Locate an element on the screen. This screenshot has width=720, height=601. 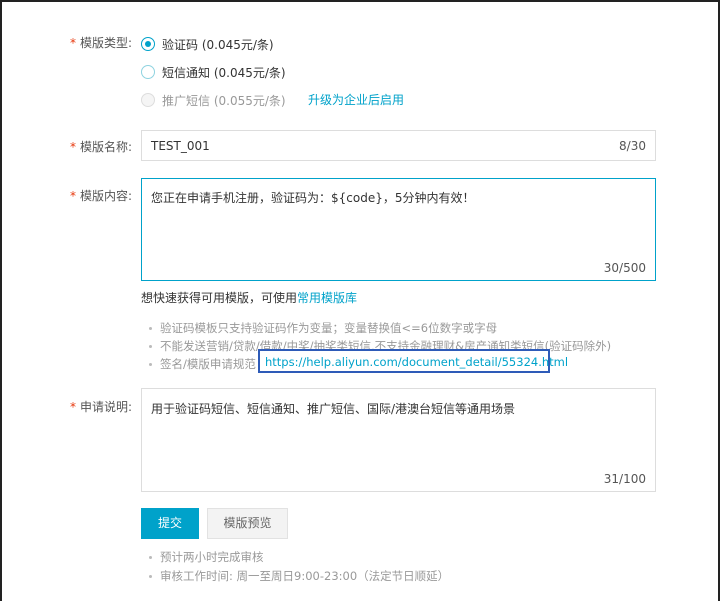
application-desc-counter: 31/100 is located at coordinates (624, 479).